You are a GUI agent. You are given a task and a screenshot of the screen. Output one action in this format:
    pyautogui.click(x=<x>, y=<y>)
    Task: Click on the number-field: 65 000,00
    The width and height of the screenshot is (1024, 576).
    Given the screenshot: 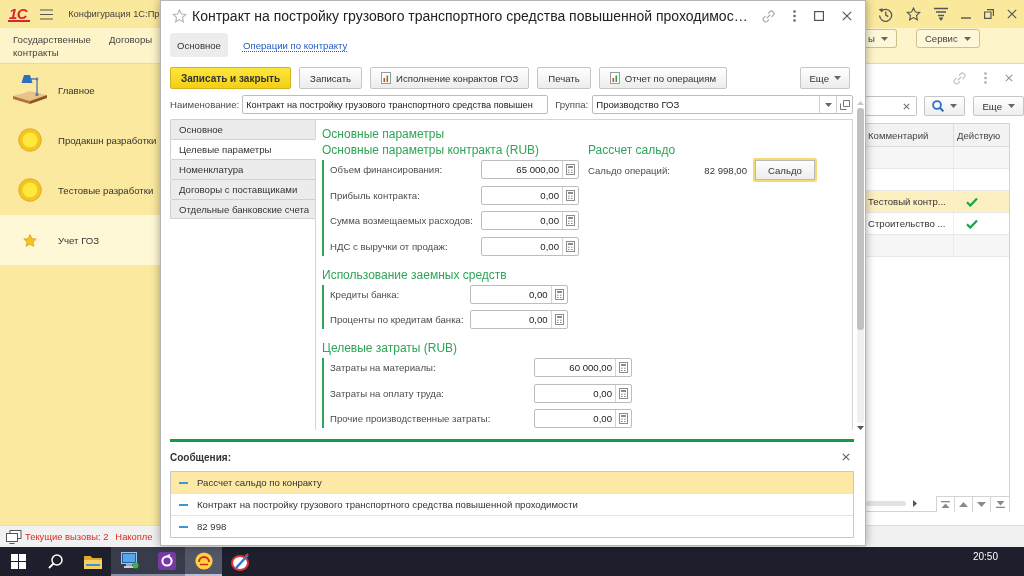 What is the action you would take?
    pyautogui.click(x=530, y=169)
    